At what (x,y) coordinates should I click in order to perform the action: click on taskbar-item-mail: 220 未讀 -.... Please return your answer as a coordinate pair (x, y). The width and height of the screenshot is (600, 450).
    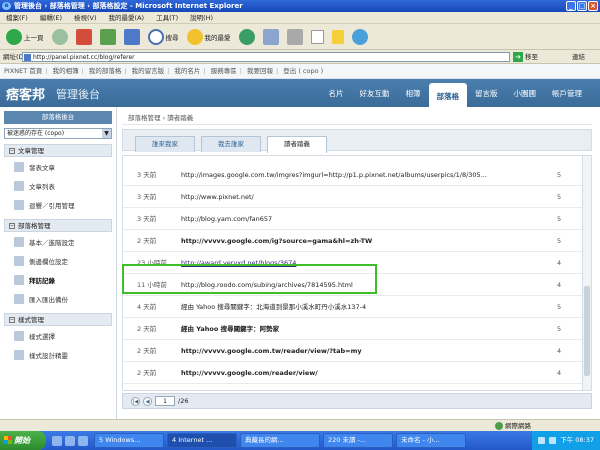
    Looking at the image, I should click on (358, 440).